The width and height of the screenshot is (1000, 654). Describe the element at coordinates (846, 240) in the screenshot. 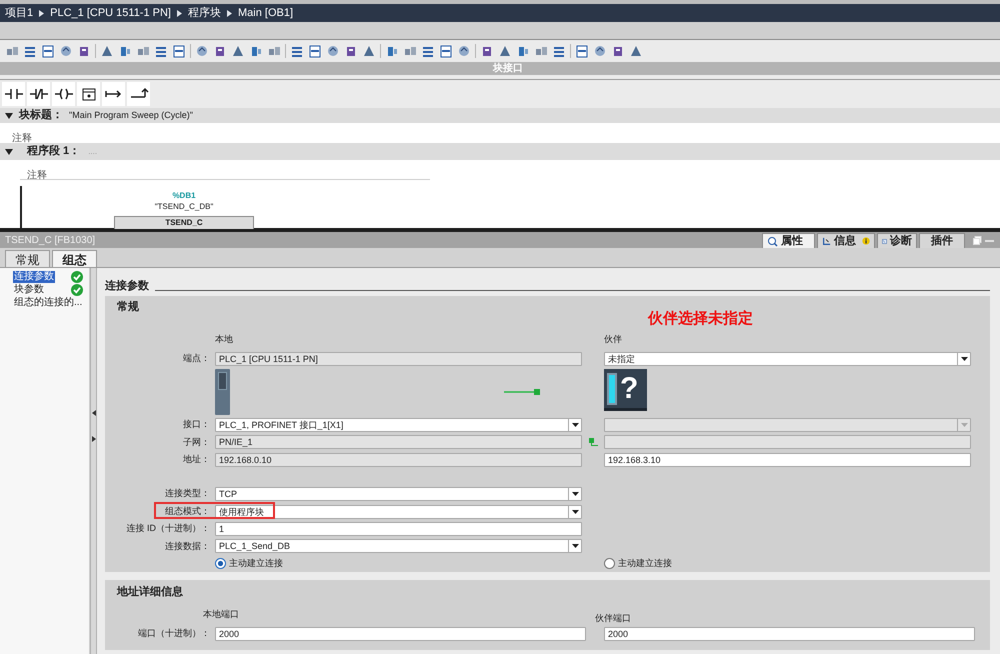

I see `inspector-tab: 信息` at that location.